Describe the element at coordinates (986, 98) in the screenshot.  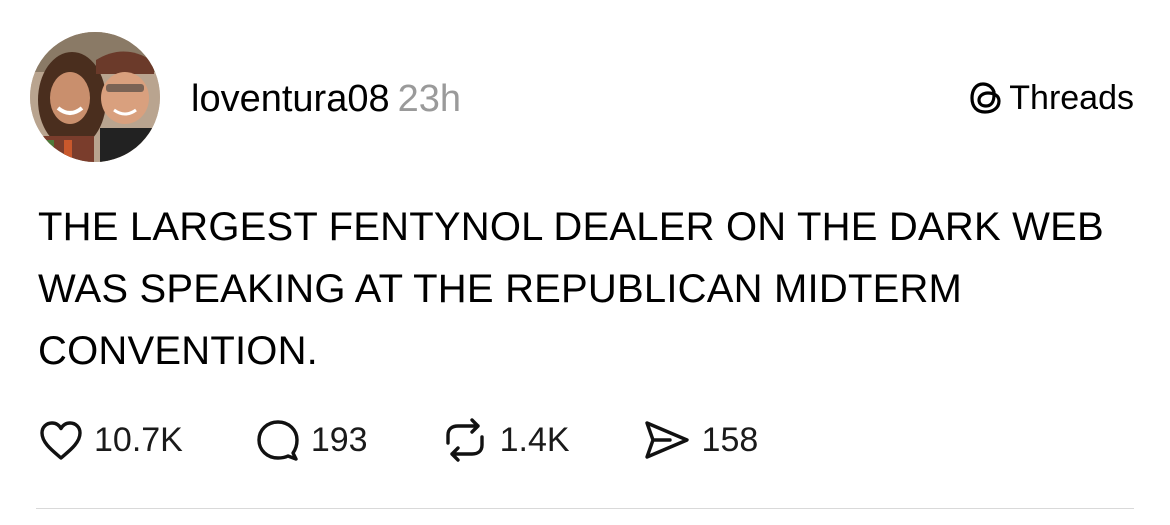
I see `threads-logo-icon` at that location.